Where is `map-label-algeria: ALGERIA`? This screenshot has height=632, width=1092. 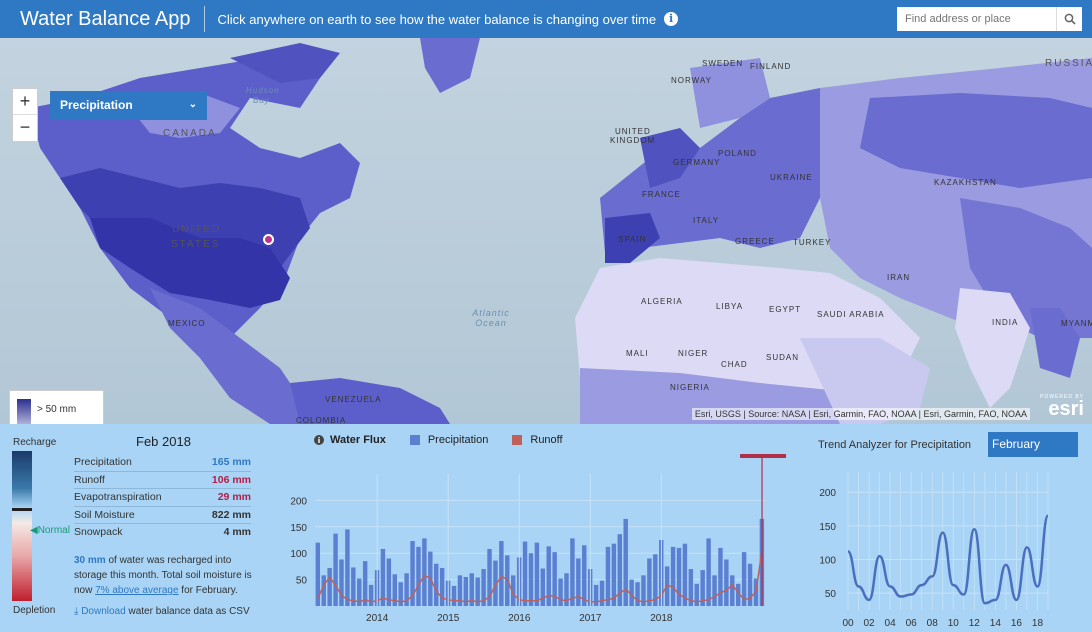
map-label-algeria: ALGERIA is located at coordinates (662, 301).